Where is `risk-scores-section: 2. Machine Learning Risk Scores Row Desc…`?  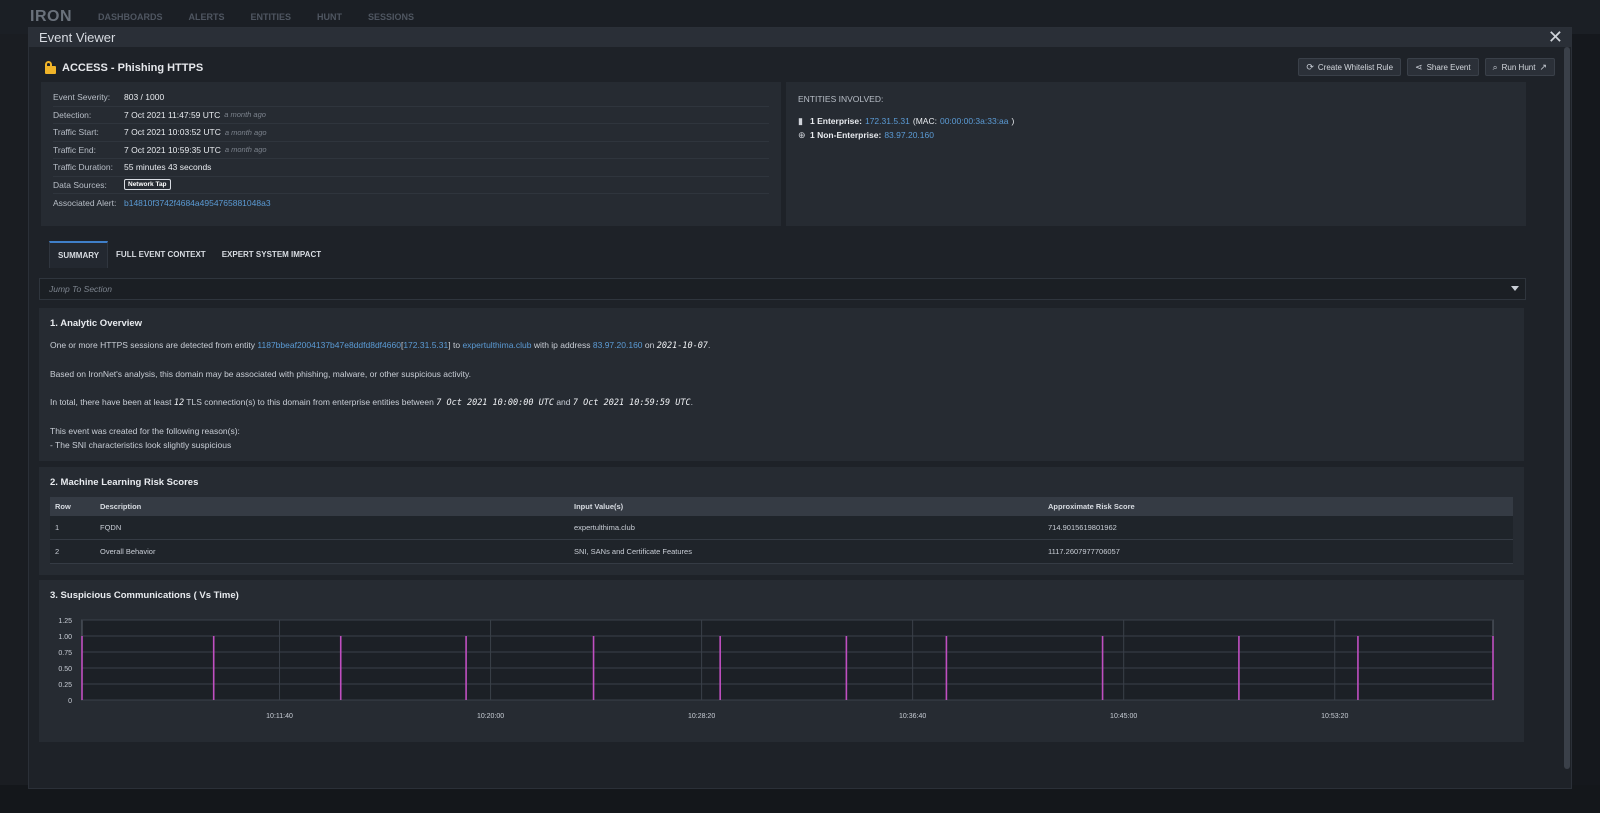
risk-scores-section: 2. Machine Learning Risk Scores Row Desc… is located at coordinates (781, 521).